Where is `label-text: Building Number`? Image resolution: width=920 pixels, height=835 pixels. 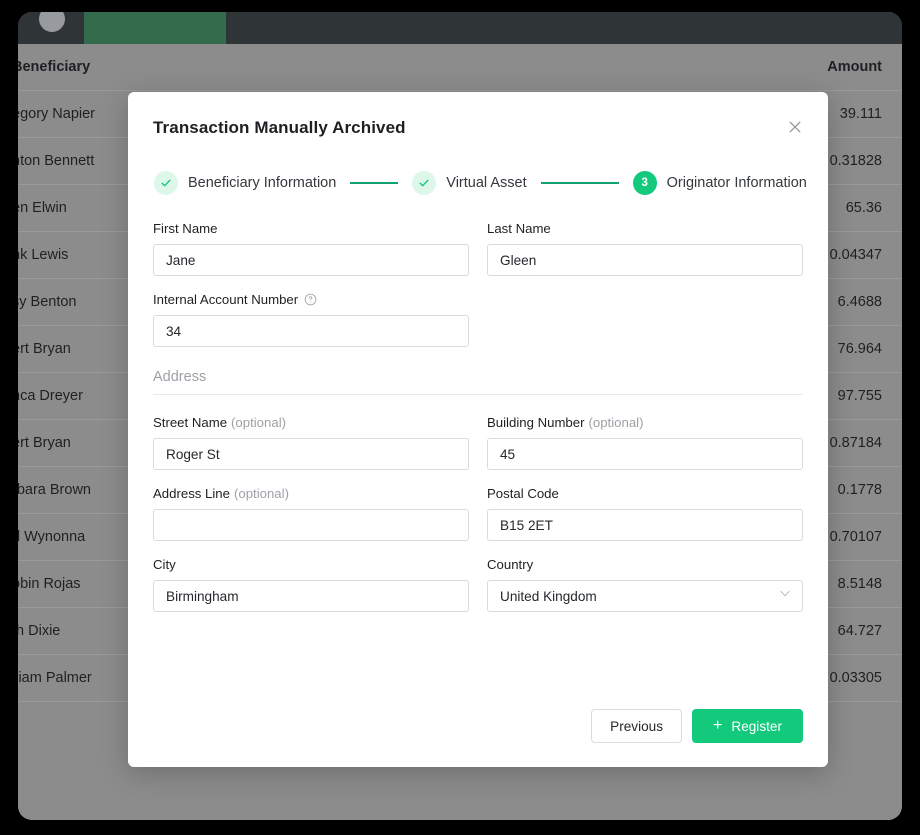
label-text: Building Number is located at coordinates (536, 422).